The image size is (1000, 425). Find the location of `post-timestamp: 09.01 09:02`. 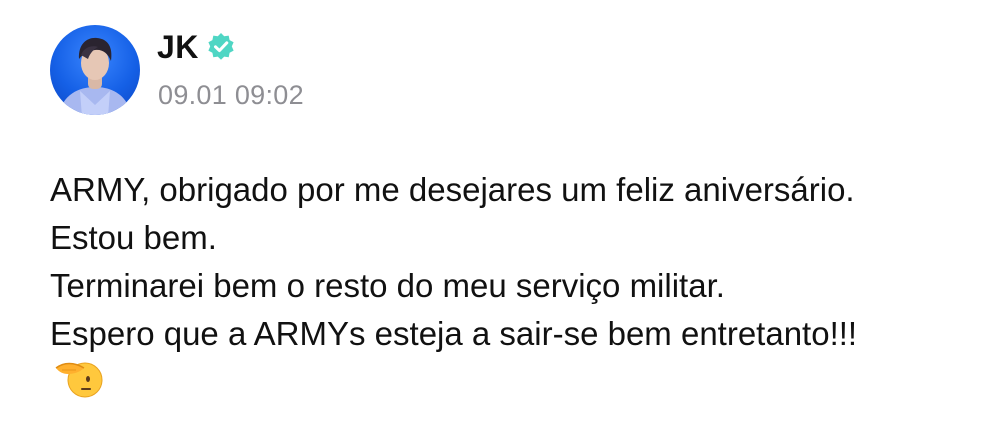

post-timestamp: 09.01 09:02 is located at coordinates (231, 95).